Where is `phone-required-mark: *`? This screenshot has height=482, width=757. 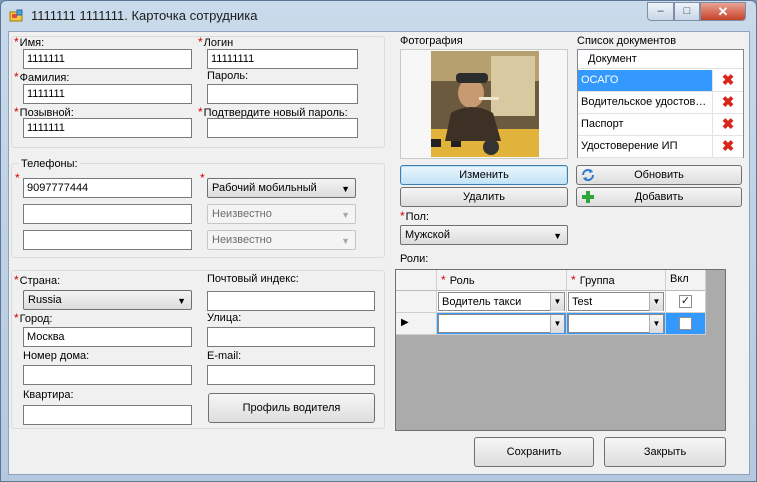 phone-required-mark: * is located at coordinates (17, 178).